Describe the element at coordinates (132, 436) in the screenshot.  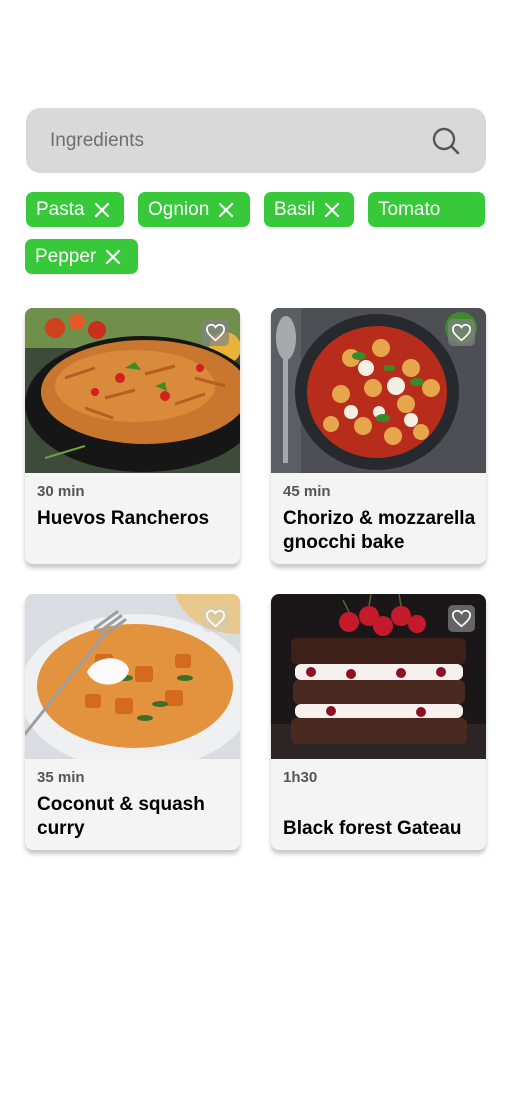
I see `recipe-card: 30 min Huevos Rancheros` at that location.